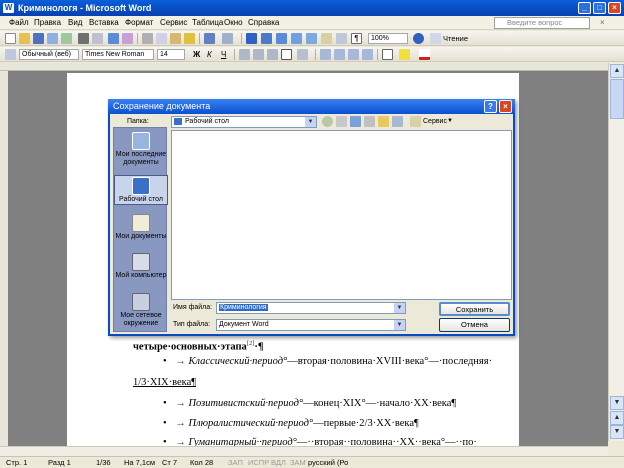  Describe the element at coordinates (450, 121) in the screenshot. I see `tools-chevron-icon: ▼` at that location.